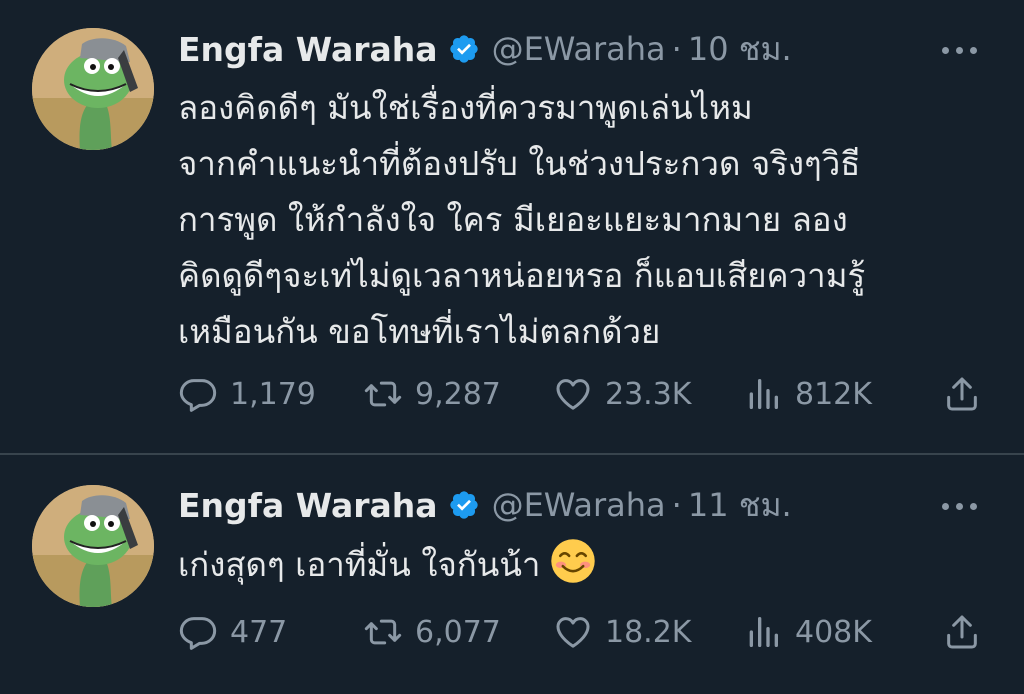  I want to click on tweet-text: เก่งสุดๆ เอาที่มั่น ใจกันน้า, so click(591, 565).